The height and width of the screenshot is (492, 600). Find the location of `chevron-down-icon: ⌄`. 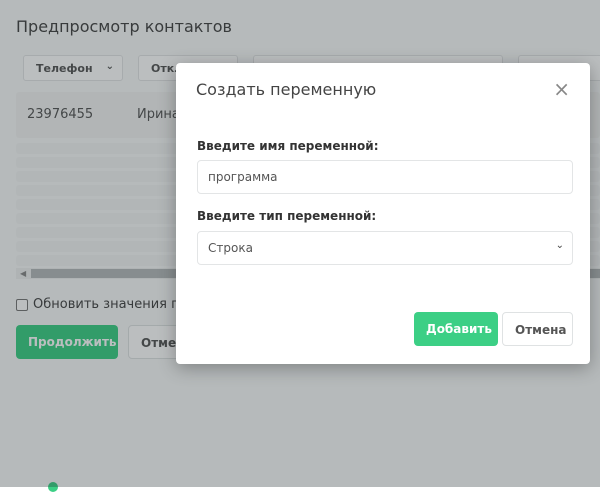

chevron-down-icon: ⌄ is located at coordinates (559, 245).